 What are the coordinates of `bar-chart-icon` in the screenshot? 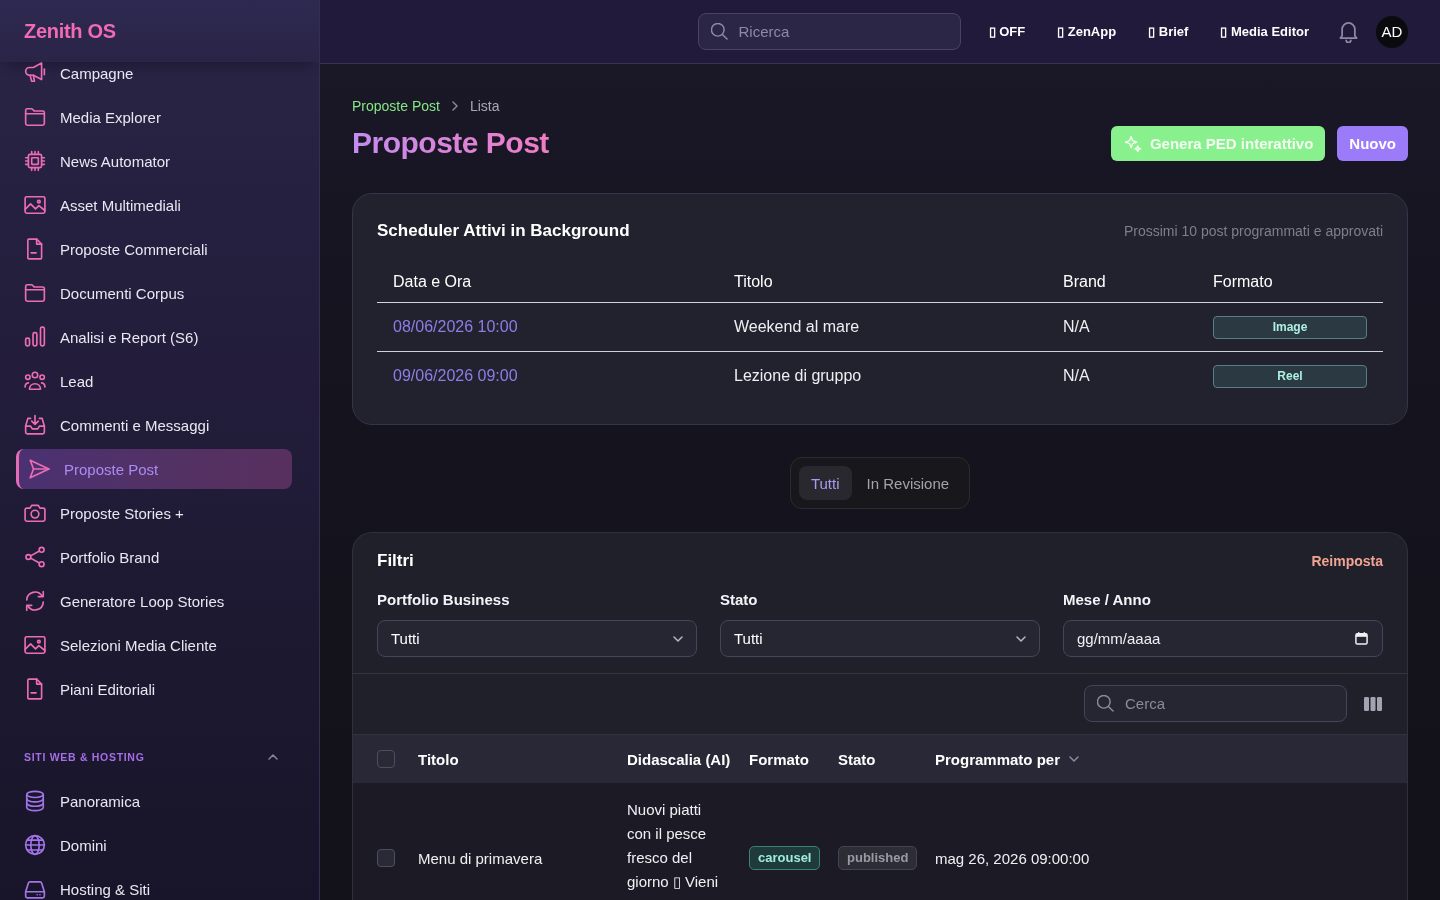 It's located at (35, 337).